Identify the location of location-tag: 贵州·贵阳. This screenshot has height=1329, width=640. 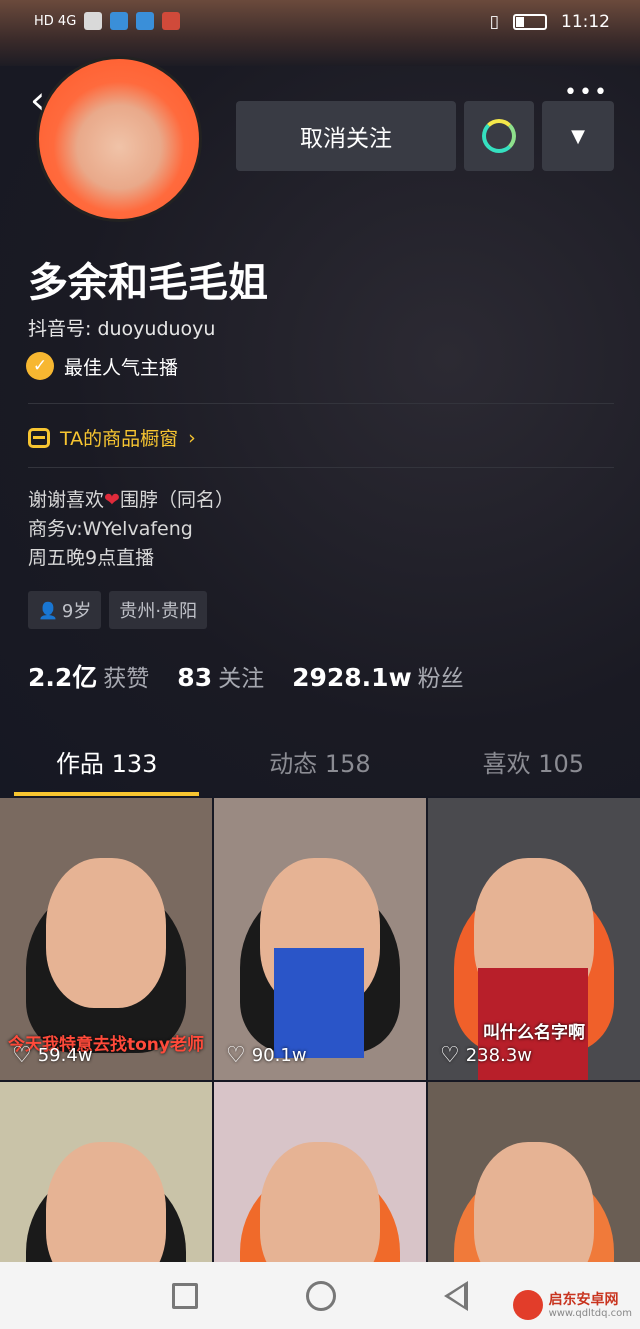
(158, 610).